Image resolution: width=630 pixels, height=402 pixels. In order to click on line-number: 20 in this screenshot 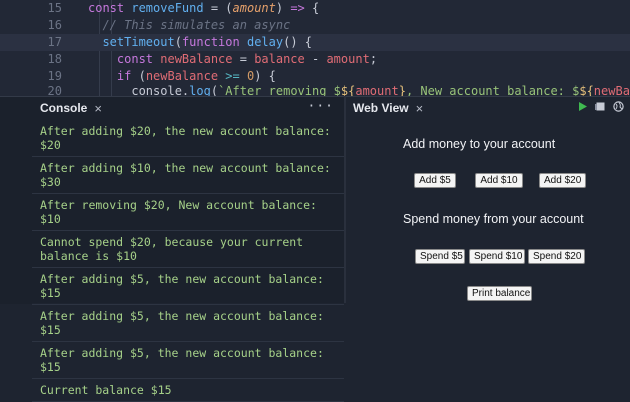, I will do `click(54, 90)`.